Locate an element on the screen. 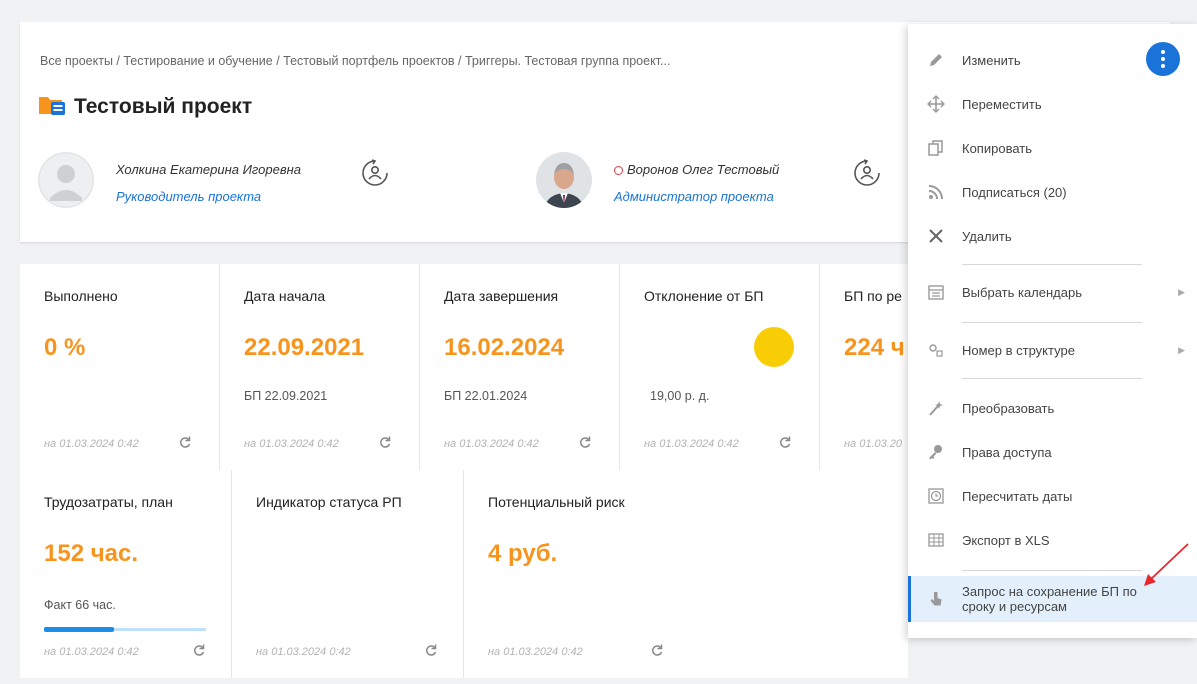  tile-baseline: БП 22.09.2021 is located at coordinates (286, 396).